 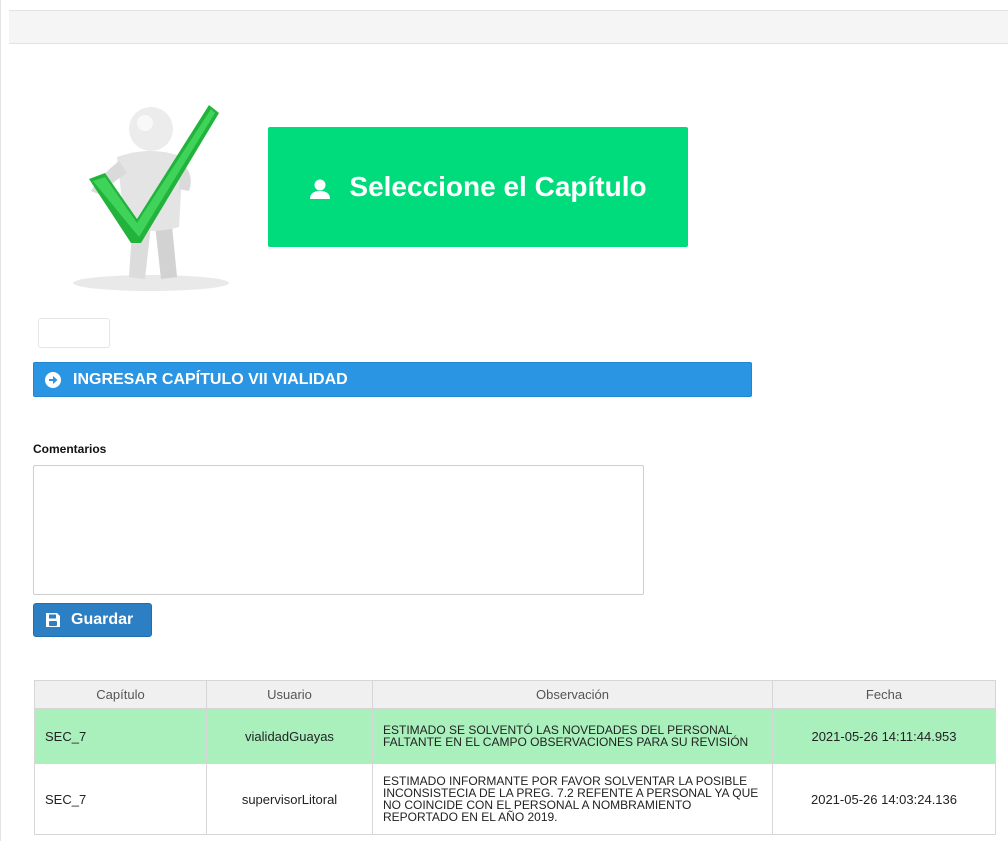 What do you see at coordinates (120, 694) in the screenshot?
I see `column-header-capitulo: Capítulo` at bounding box center [120, 694].